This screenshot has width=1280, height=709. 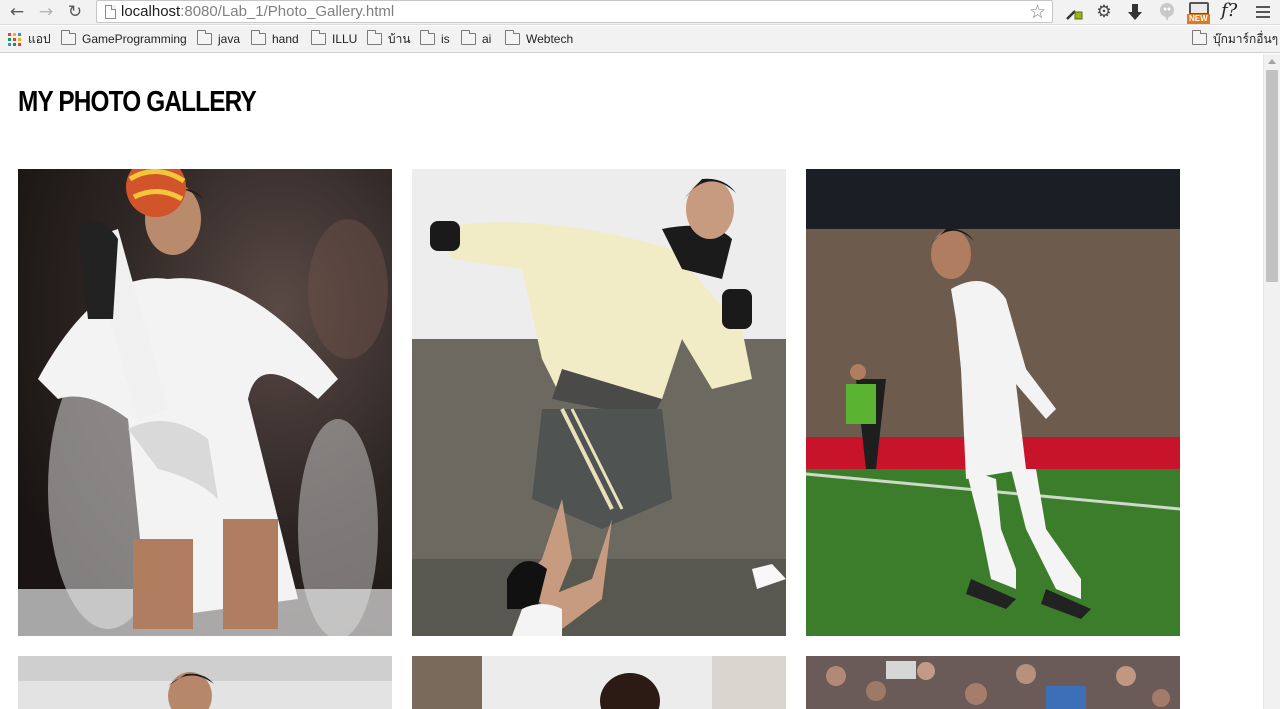 What do you see at coordinates (110, 12) in the screenshot?
I see `page-icon` at bounding box center [110, 12].